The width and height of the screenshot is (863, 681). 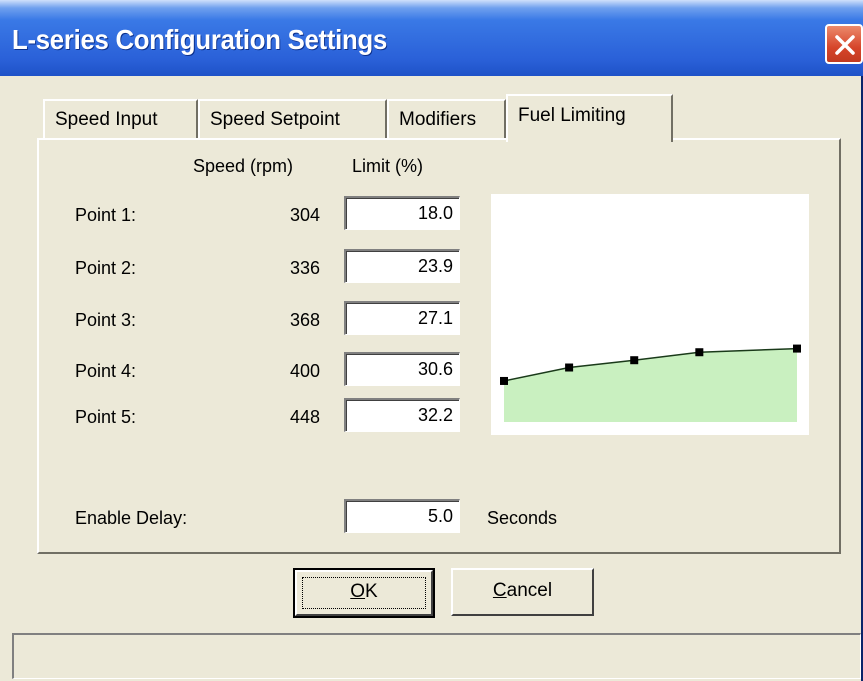 I want to click on ok-button: OK, so click(x=364, y=593).